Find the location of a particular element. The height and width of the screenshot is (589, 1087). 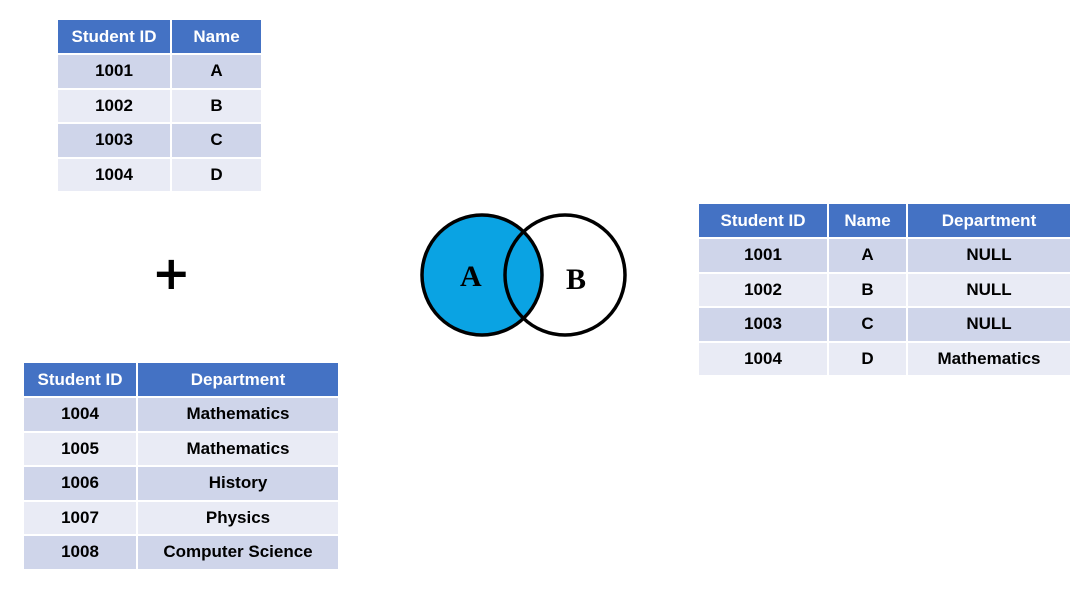

table-row: 1001 A is located at coordinates (159, 71).